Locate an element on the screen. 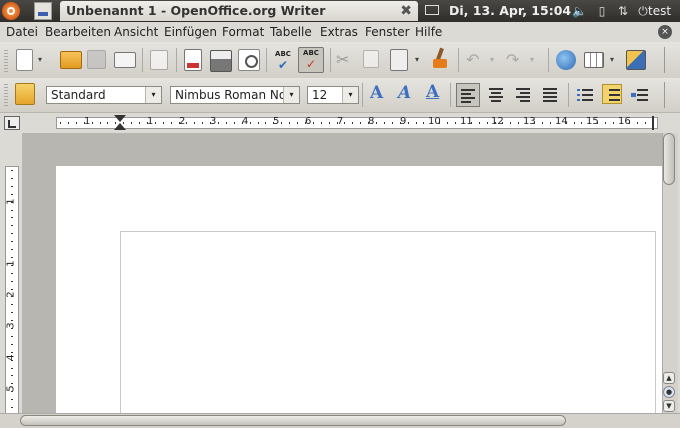 The image size is (680, 428). clone-format-icon is located at coordinates (440, 59).